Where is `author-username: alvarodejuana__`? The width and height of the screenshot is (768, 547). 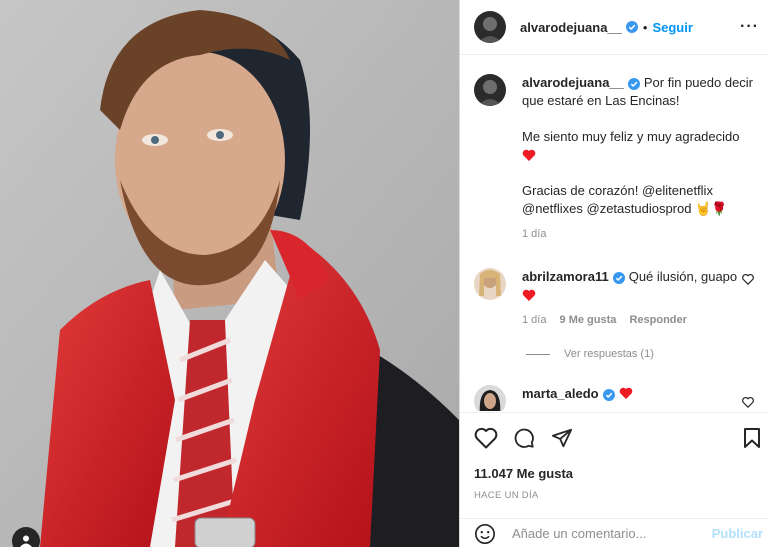
author-username: alvarodejuana__ is located at coordinates (571, 27).